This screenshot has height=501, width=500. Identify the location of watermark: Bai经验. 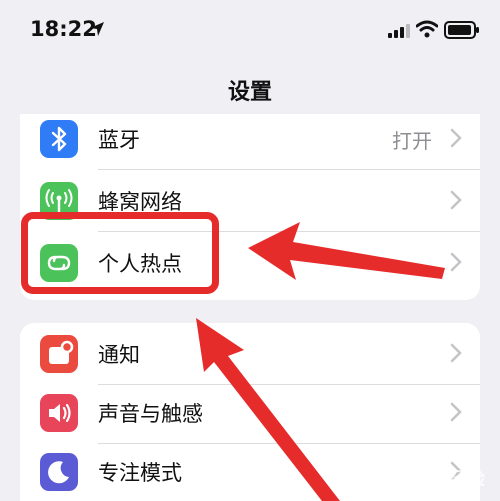
(449, 479).